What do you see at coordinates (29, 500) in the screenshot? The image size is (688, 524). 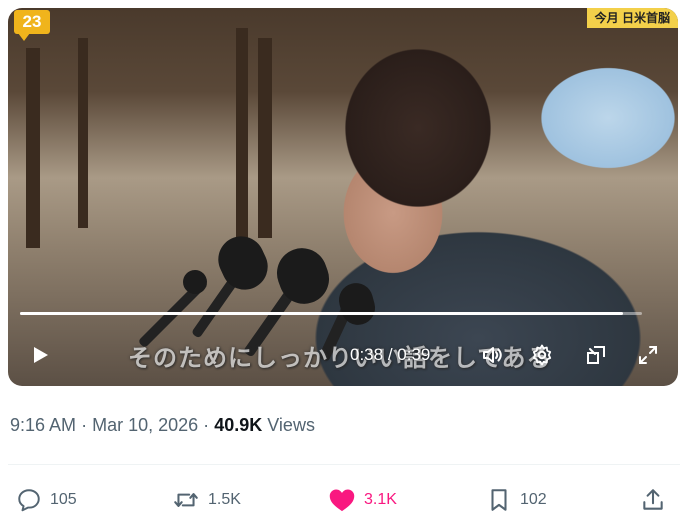 I see `reply-icon` at bounding box center [29, 500].